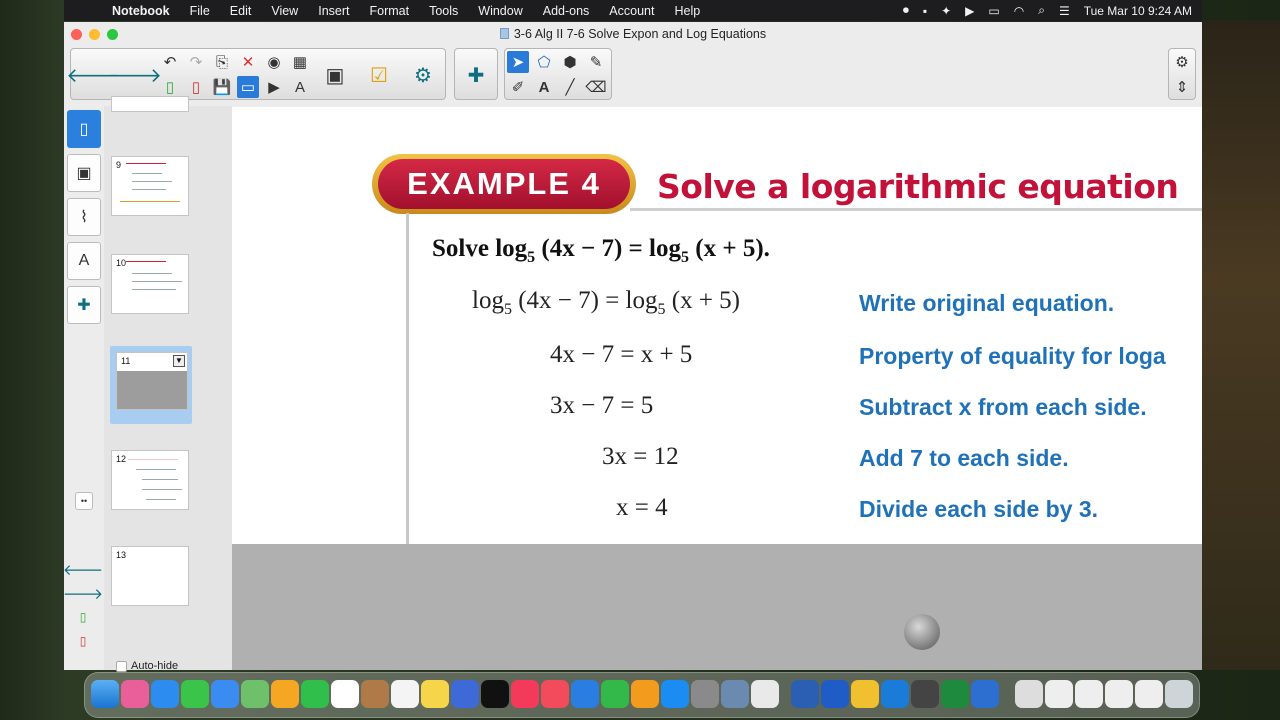  What do you see at coordinates (645, 694) in the screenshot?
I see `pages-icon` at bounding box center [645, 694].